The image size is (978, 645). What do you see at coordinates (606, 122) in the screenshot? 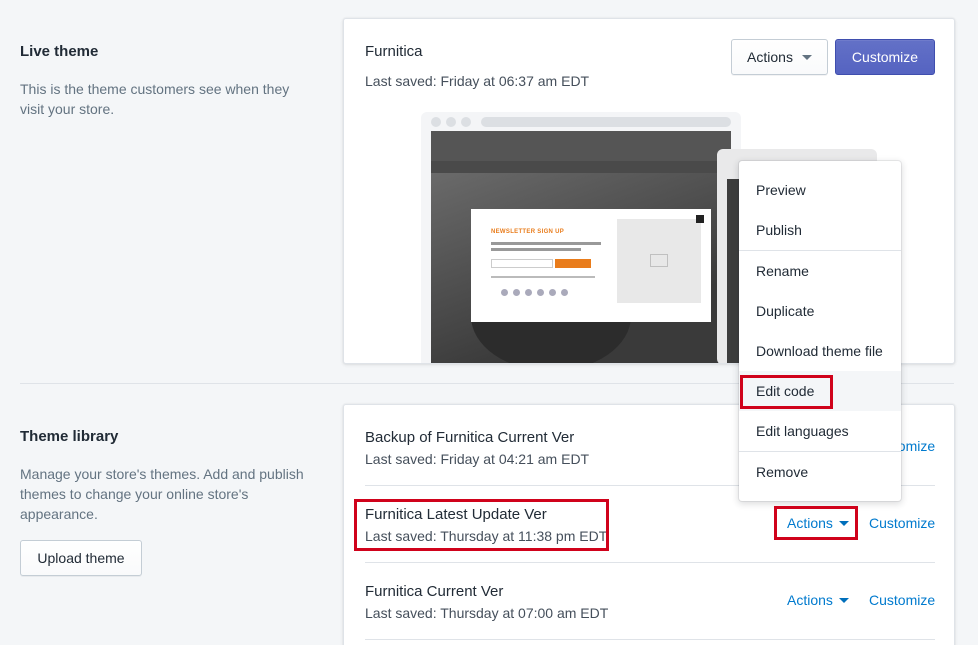
I see `browser-url-bar` at bounding box center [606, 122].